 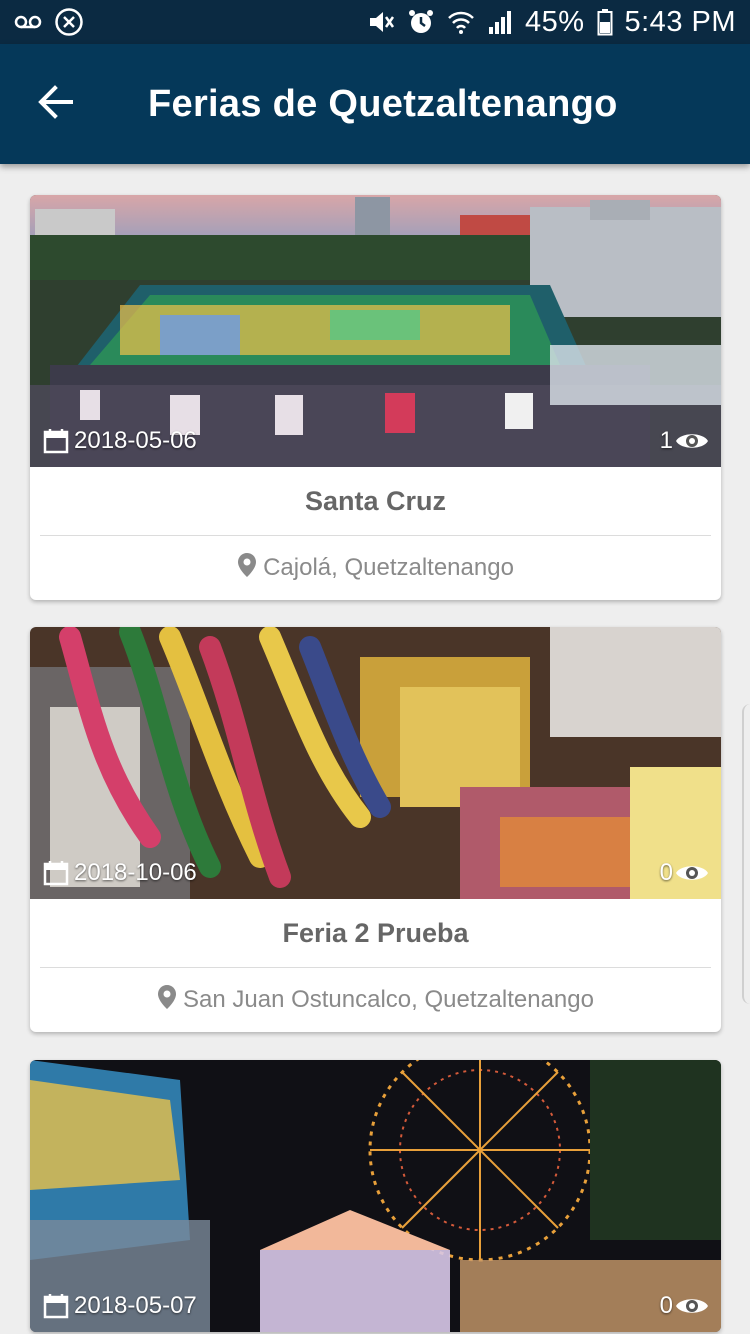 What do you see at coordinates (135, 1305) in the screenshot?
I see `date-text: 2018-05-07` at bounding box center [135, 1305].